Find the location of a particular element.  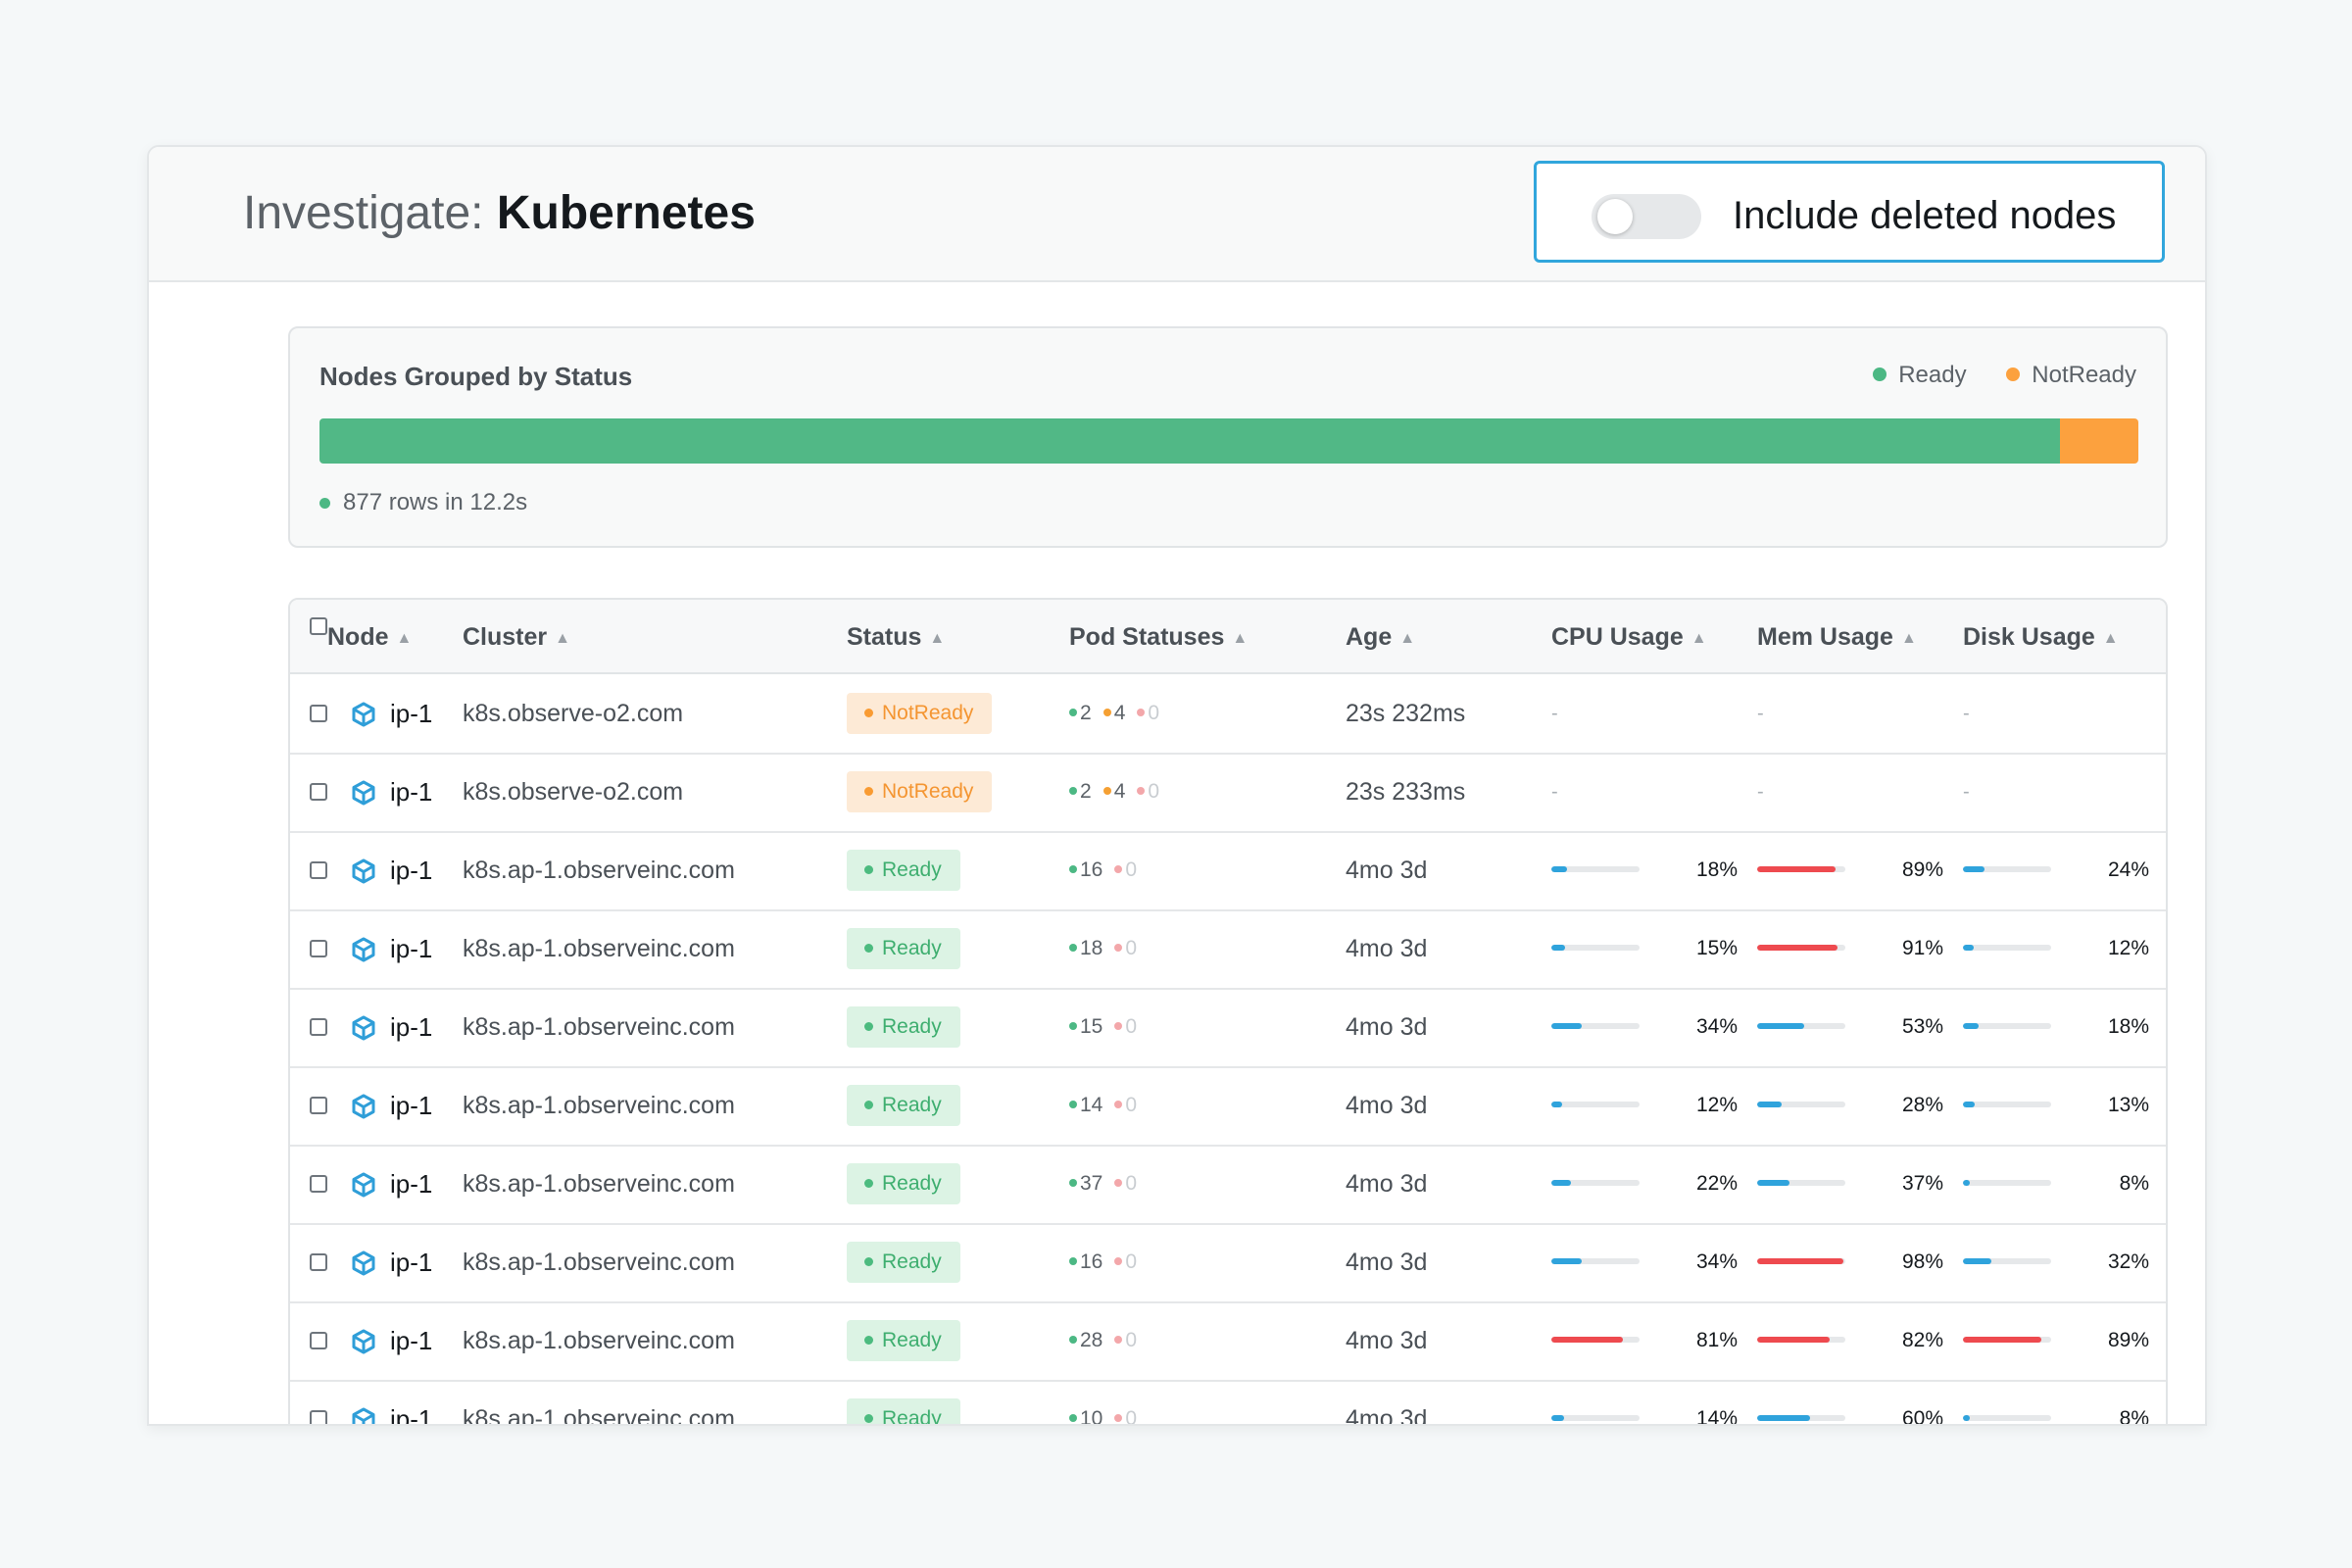

mem-usage: 91% is located at coordinates (1850, 948).